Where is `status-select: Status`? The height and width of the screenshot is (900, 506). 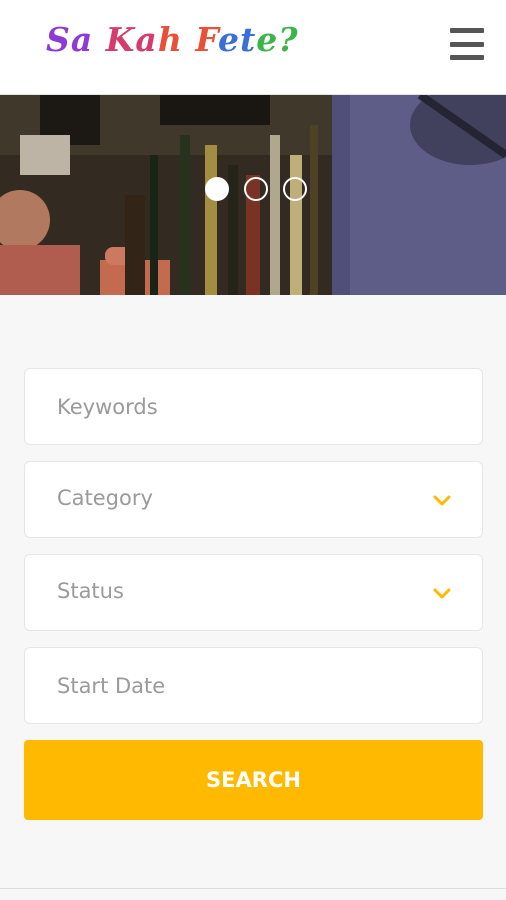
status-select: Status is located at coordinates (253, 592).